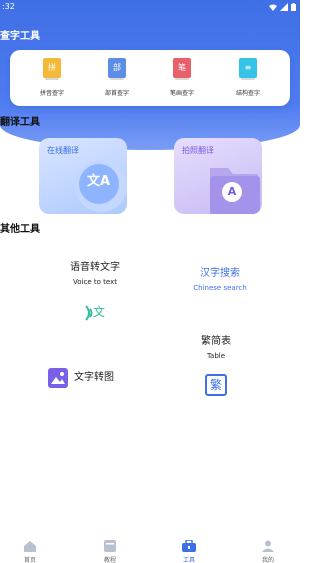 This screenshot has width=320, height=563. I want to click on tool-pinyin-label: 拼音查字, so click(51, 93).